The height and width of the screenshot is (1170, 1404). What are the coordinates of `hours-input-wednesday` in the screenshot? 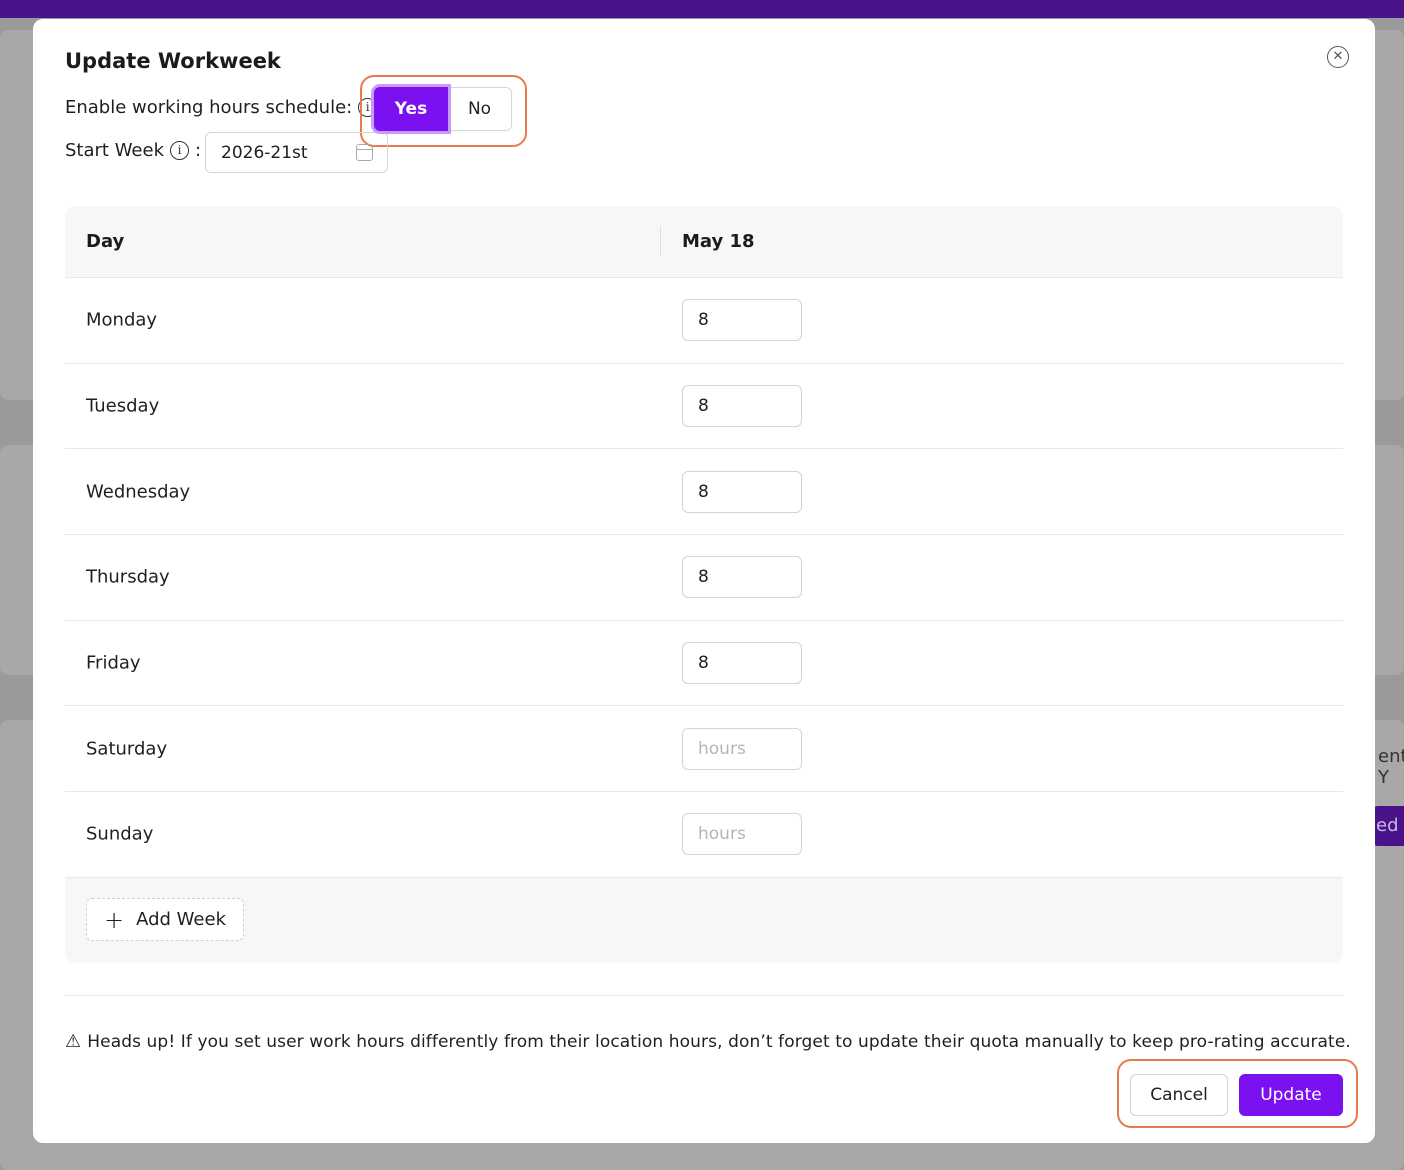 It's located at (742, 491).